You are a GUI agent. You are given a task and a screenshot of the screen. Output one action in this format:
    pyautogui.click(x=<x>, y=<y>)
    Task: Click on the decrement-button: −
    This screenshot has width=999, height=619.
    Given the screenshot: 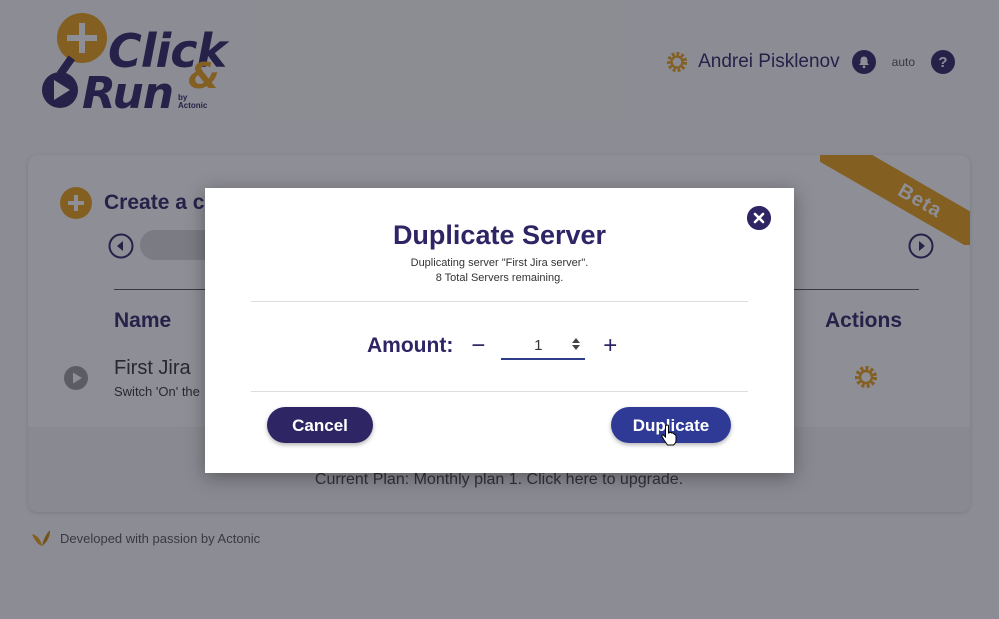 What is the action you would take?
    pyautogui.click(x=478, y=346)
    